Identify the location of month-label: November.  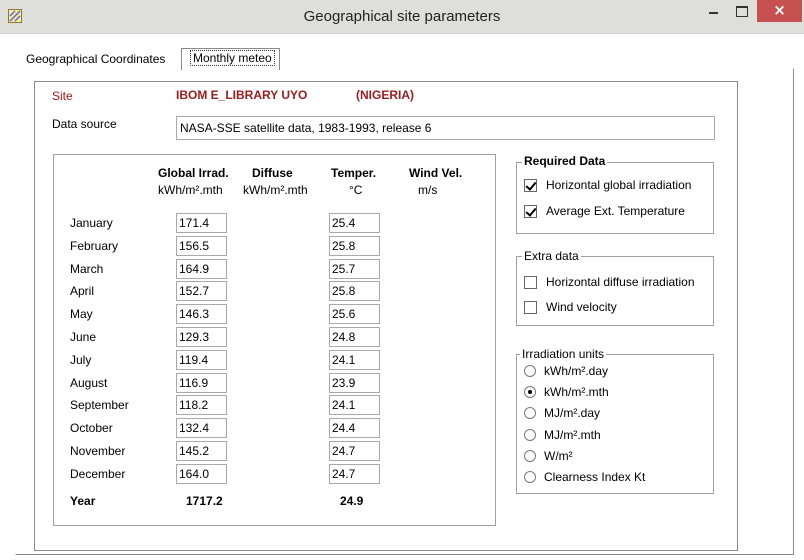
(98, 451).